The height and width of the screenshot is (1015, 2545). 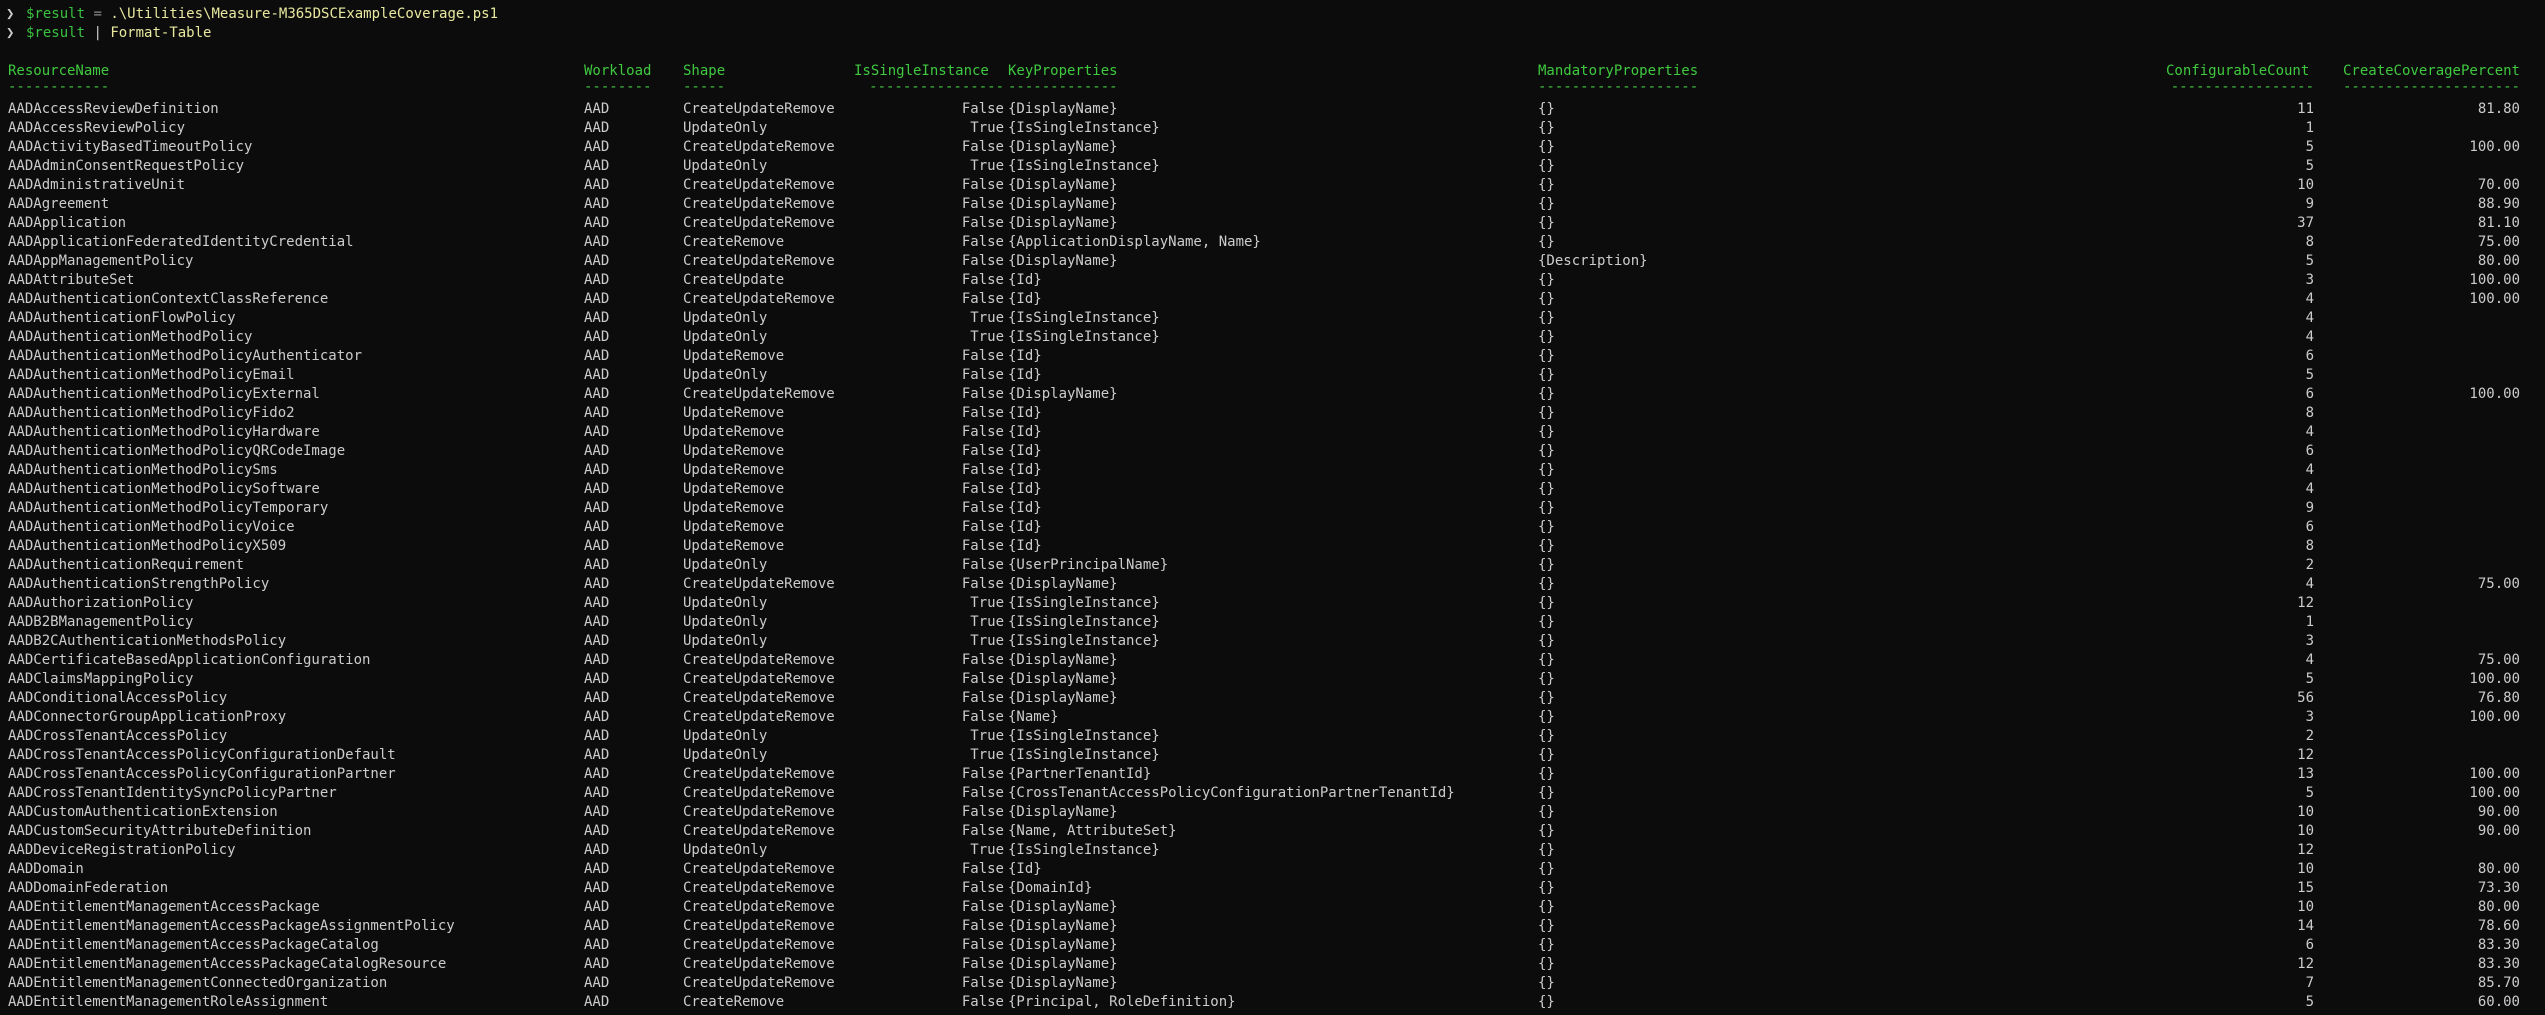 I want to click on cell-createcoveragepercent: 83.30, so click(x=2498, y=964).